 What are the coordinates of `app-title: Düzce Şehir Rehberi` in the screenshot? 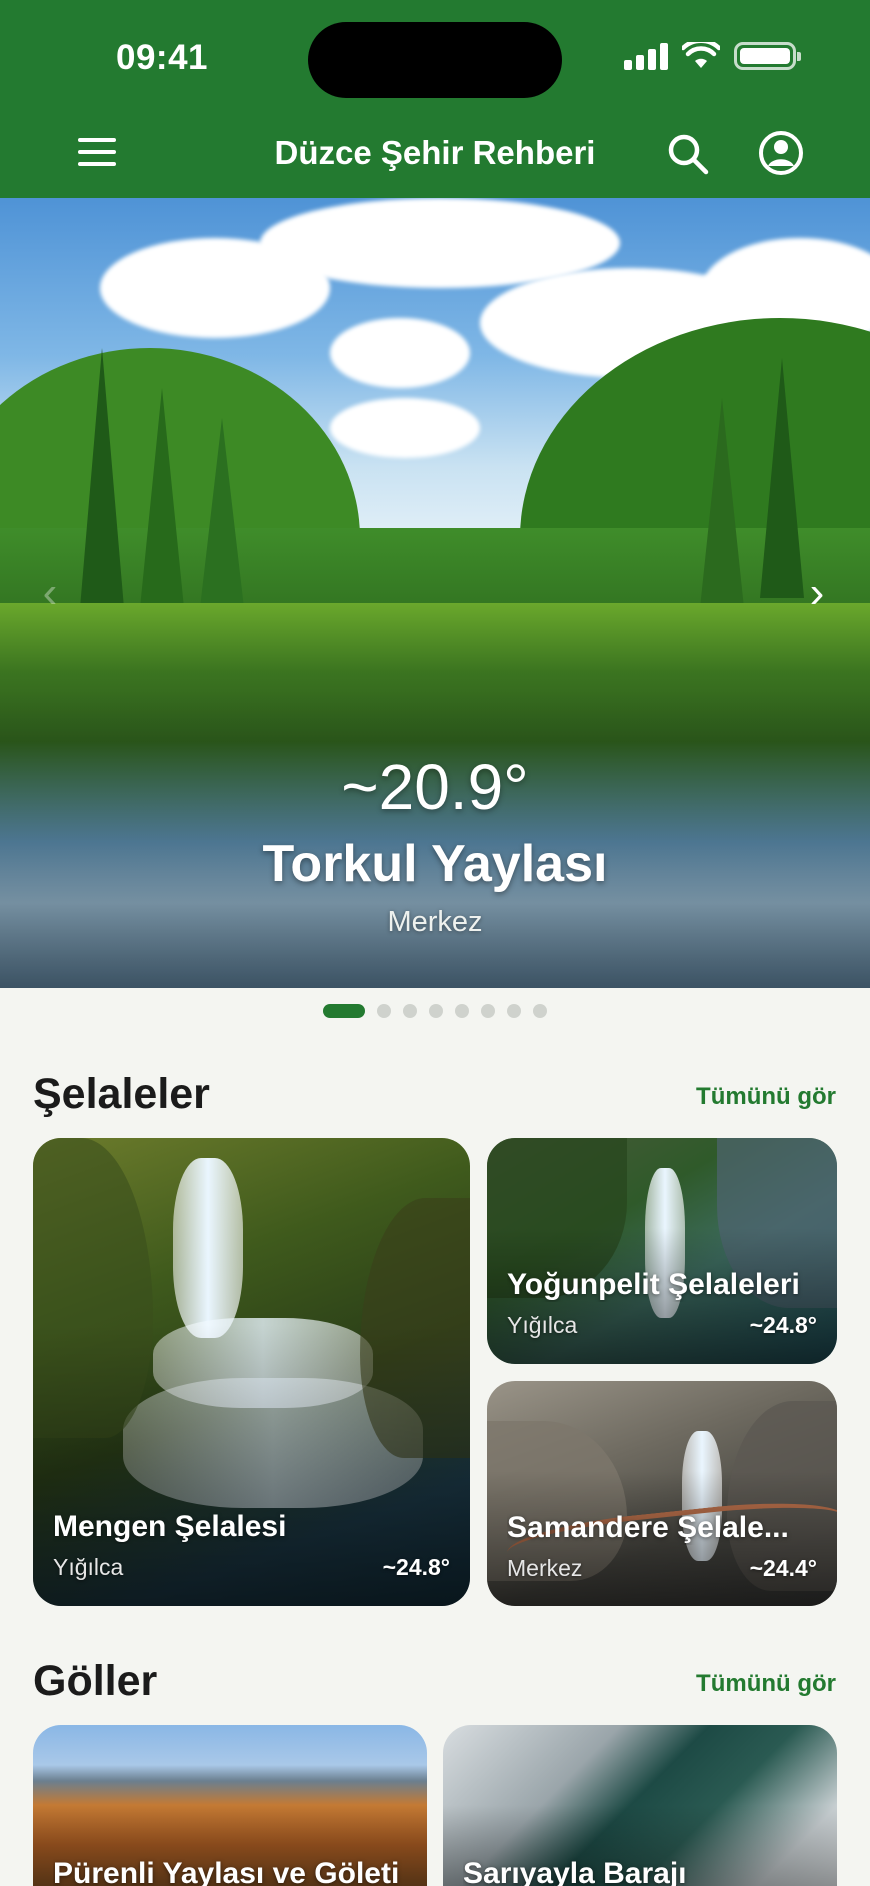 It's located at (435, 152).